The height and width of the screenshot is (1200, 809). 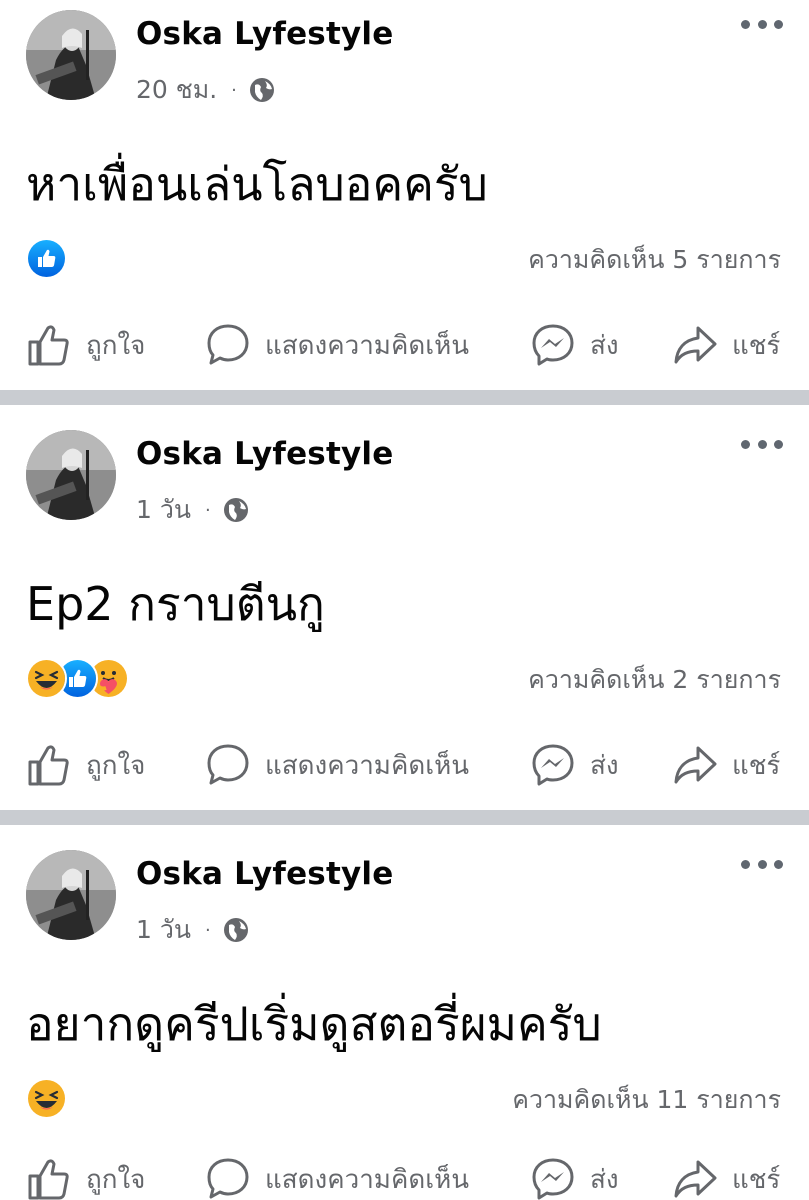 What do you see at coordinates (175, 604) in the screenshot?
I see `post-text: Ep2 กราบตีนกู` at bounding box center [175, 604].